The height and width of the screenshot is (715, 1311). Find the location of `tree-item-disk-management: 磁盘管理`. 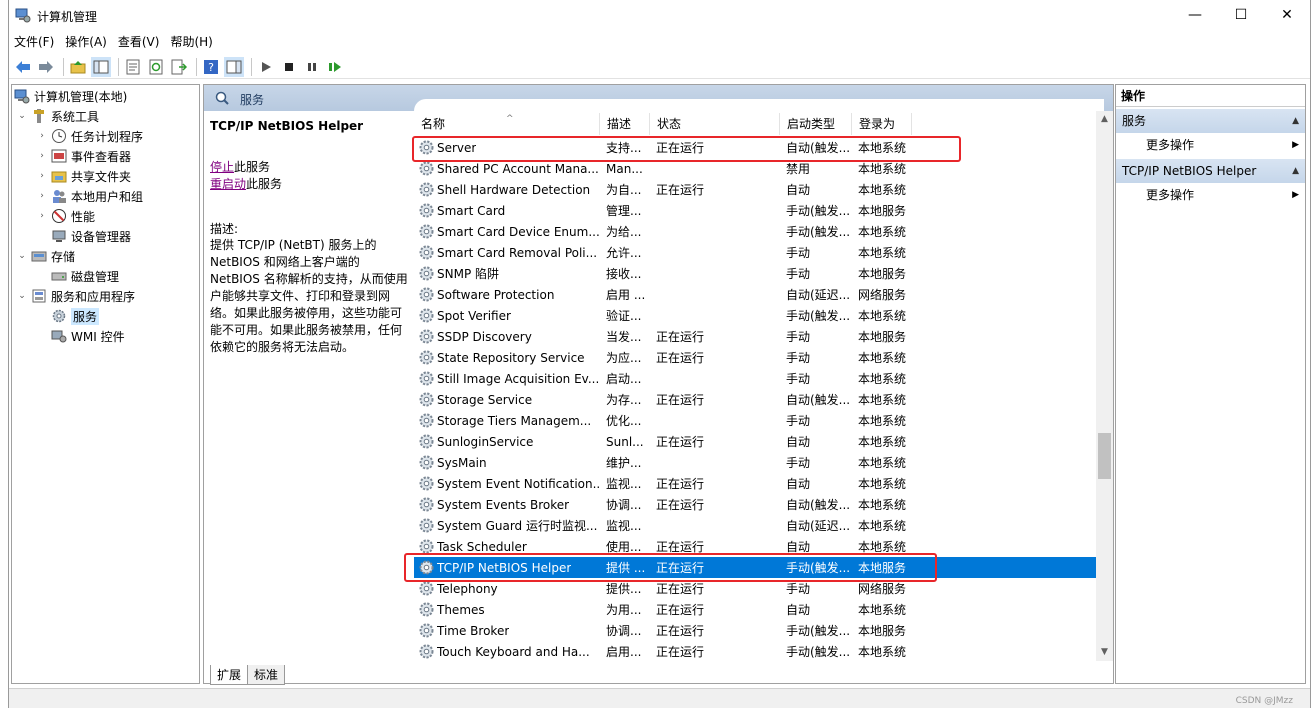

tree-item-disk-management: 磁盘管理 is located at coordinates (85, 276).